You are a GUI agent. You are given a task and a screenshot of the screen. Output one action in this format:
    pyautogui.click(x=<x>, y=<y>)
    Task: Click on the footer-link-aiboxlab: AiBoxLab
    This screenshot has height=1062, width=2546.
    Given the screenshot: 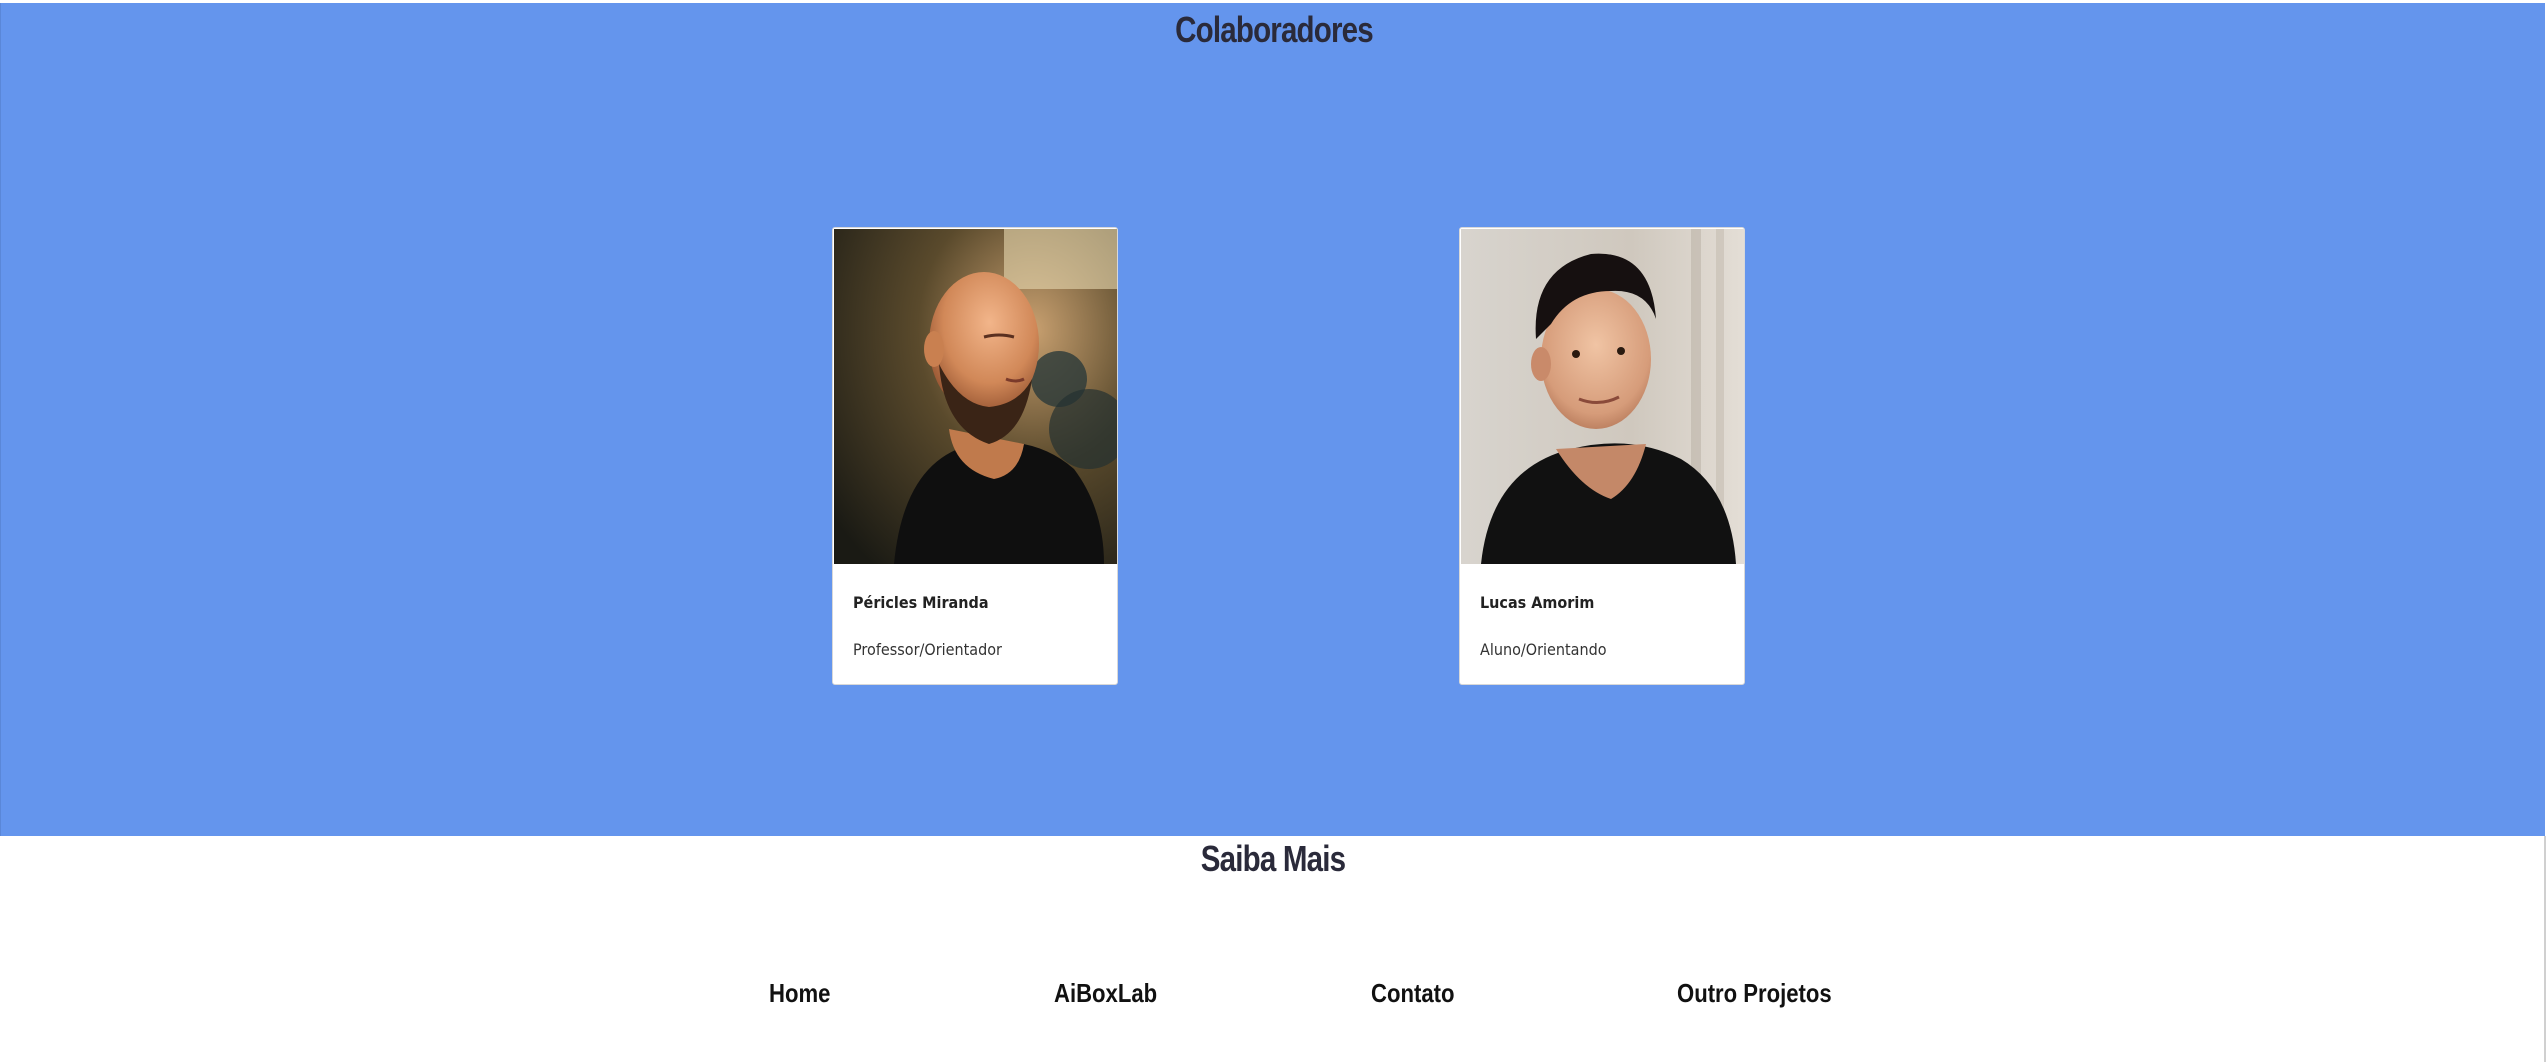 What is the action you would take?
    pyautogui.click(x=1105, y=993)
    